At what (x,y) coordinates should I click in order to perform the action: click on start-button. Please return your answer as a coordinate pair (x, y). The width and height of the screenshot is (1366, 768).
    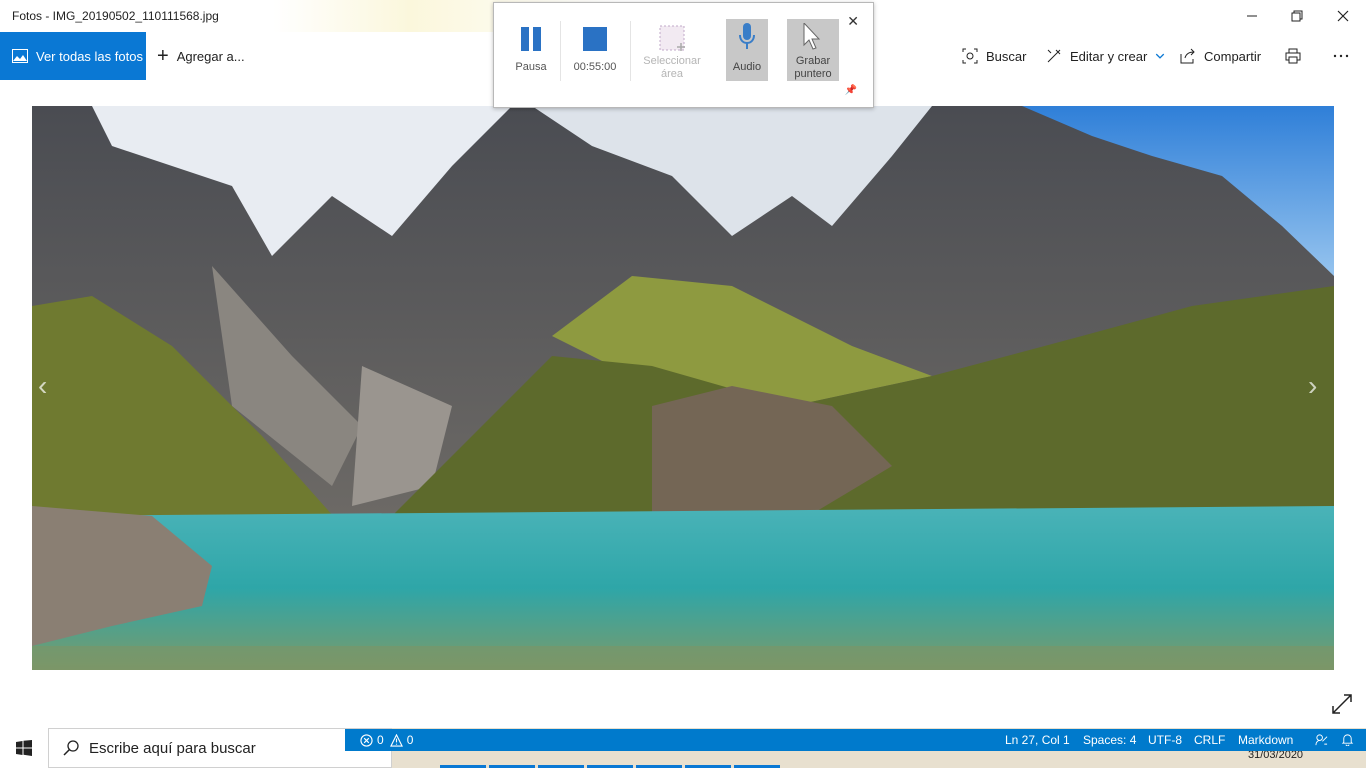
    Looking at the image, I should click on (24, 748).